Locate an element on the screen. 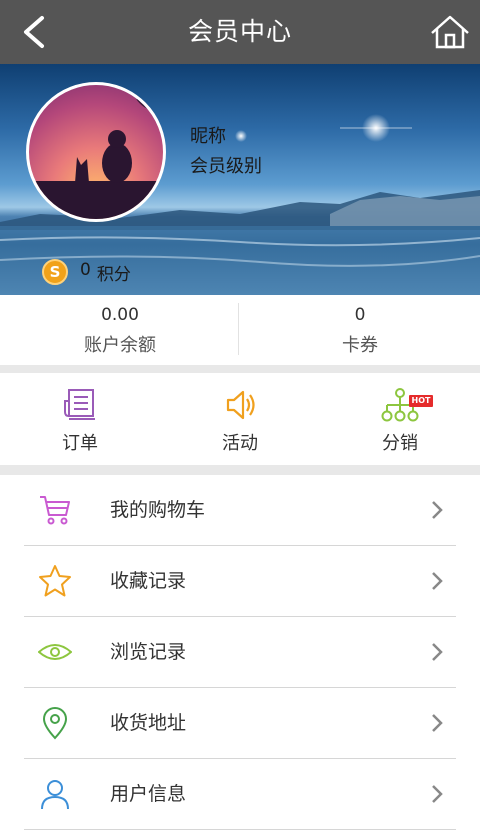 The width and height of the screenshot is (480, 830). stat-label: 卡券 is located at coordinates (360, 345).